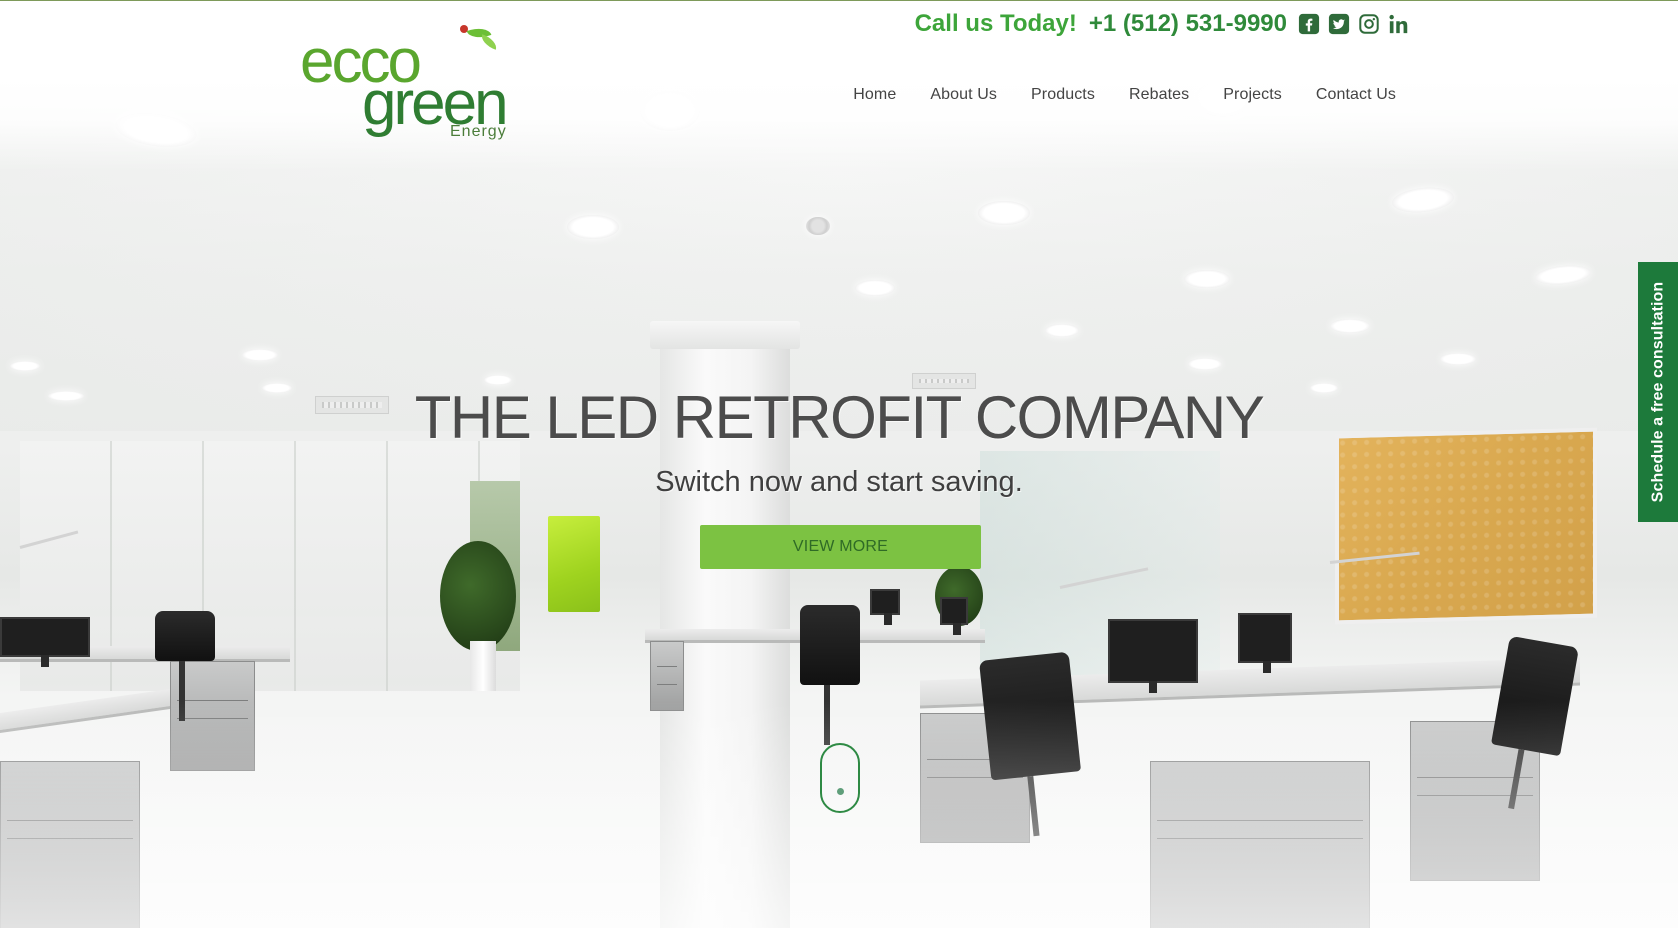  I want to click on nav-about-us: About Us, so click(963, 95).